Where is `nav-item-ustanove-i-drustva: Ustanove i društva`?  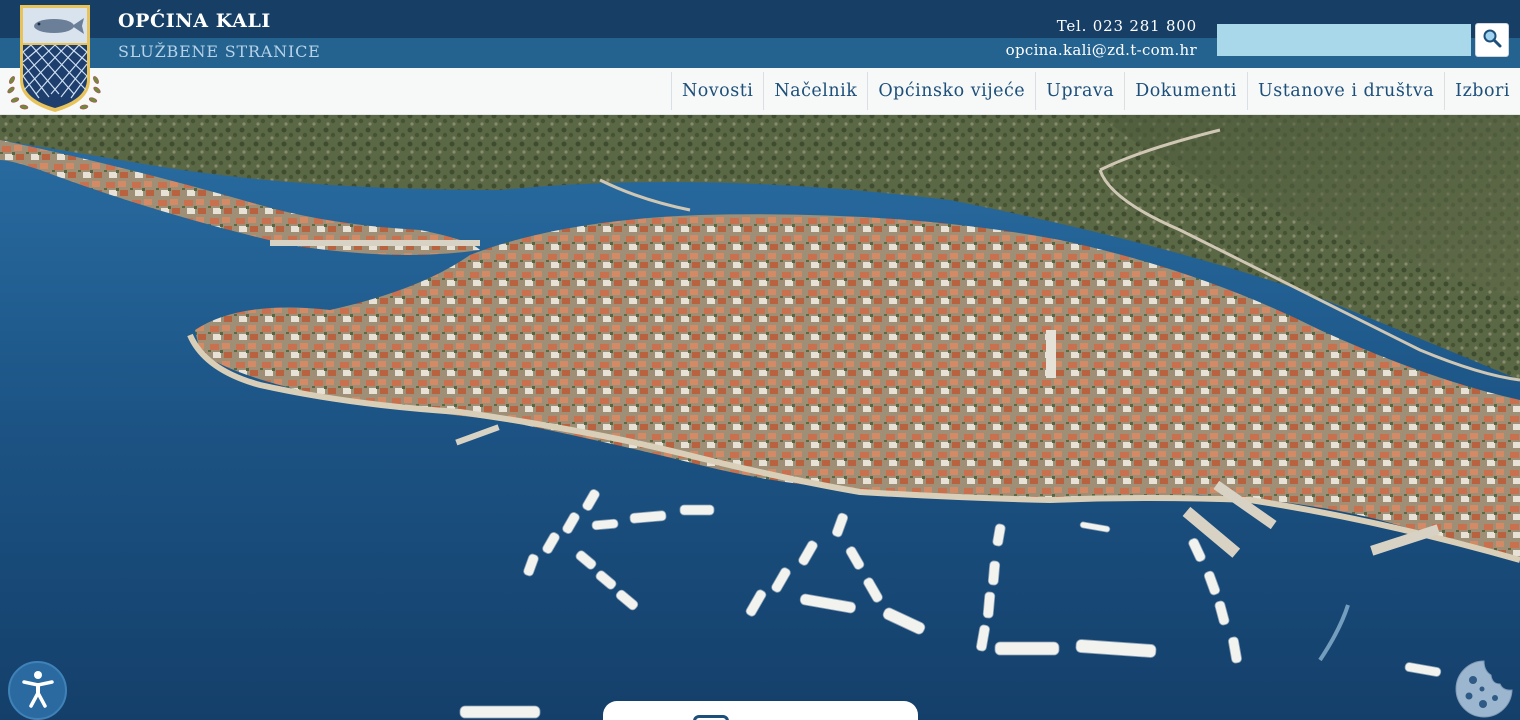
nav-item-ustanove-i-drustva: Ustanove i društva is located at coordinates (1345, 91).